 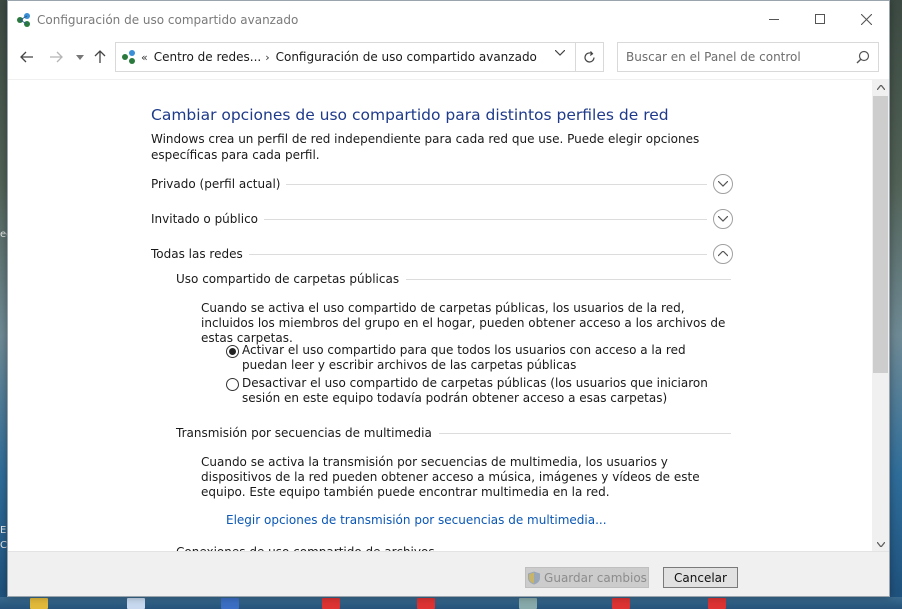 I want to click on arrow-left-icon, so click(x=26, y=57).